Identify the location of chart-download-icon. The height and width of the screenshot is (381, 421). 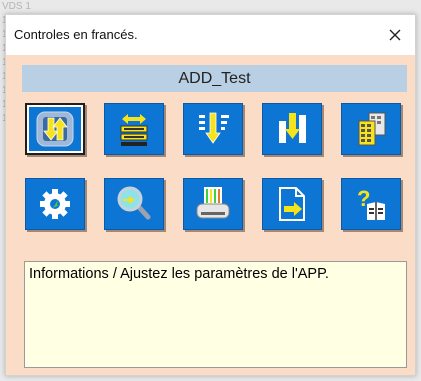
(292, 128).